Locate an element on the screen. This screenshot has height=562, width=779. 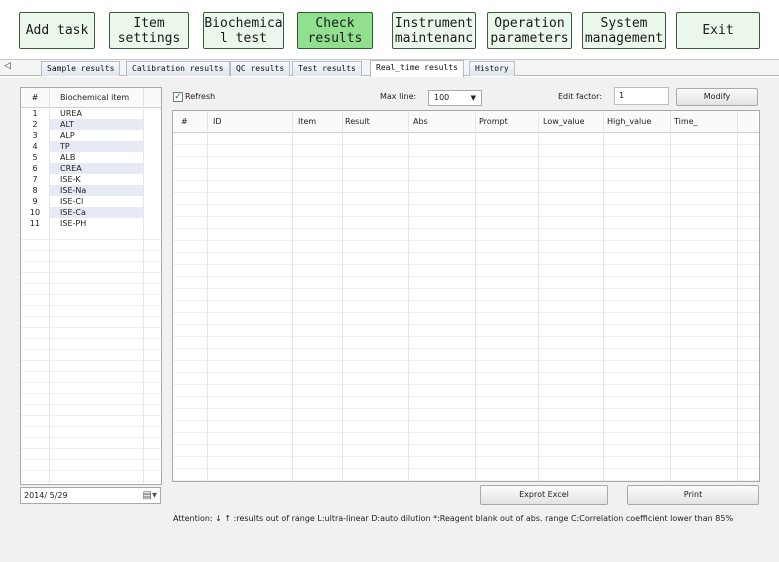
export-excel-button: Exprot Excel is located at coordinates (544, 495).